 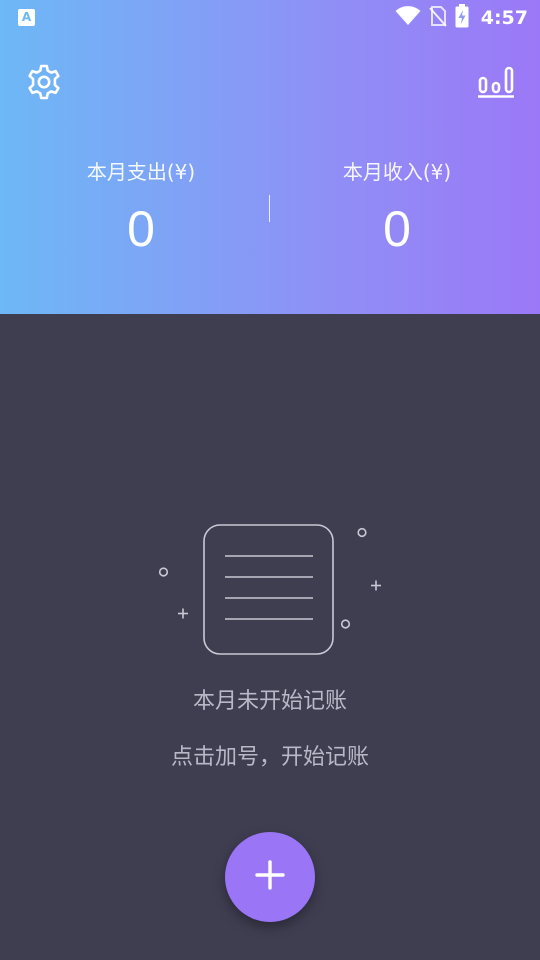 What do you see at coordinates (44, 82) in the screenshot?
I see `settings-button` at bounding box center [44, 82].